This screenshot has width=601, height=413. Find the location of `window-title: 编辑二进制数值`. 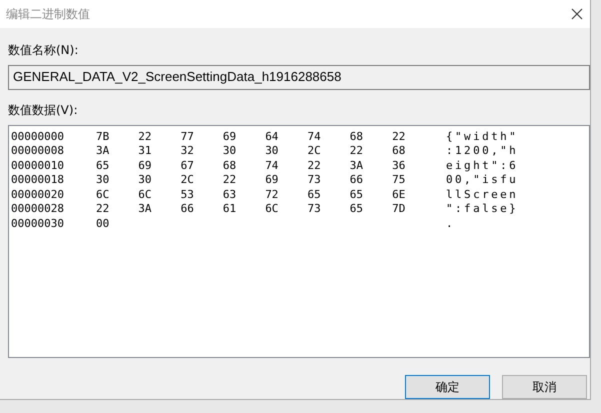

window-title: 编辑二进制数值 is located at coordinates (48, 14).